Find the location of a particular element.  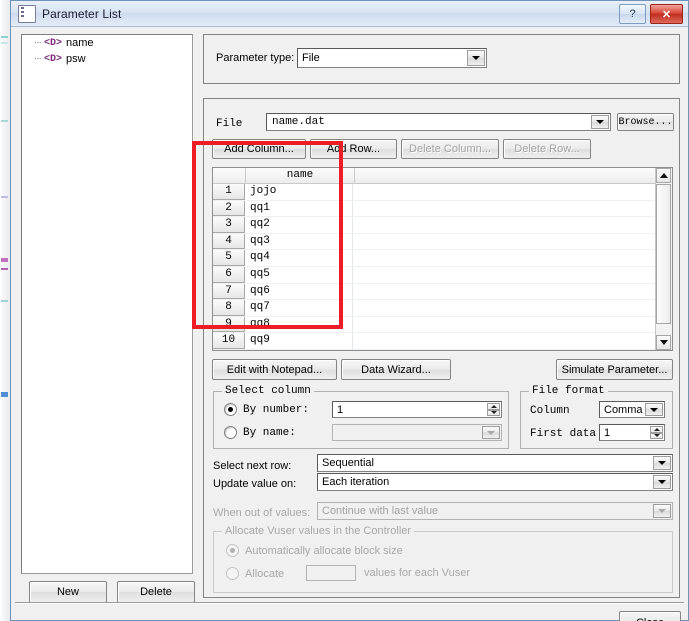

grid-cell-name: qq5 is located at coordinates (299, 274).